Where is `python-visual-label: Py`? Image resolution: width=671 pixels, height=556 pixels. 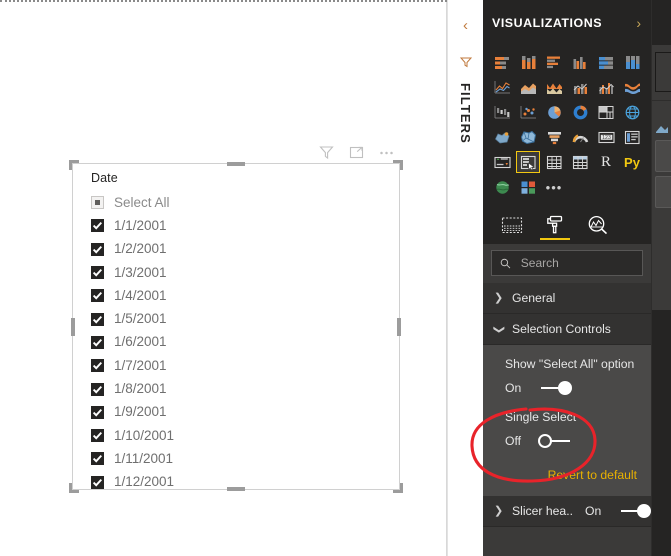 python-visual-label: Py is located at coordinates (632, 162).